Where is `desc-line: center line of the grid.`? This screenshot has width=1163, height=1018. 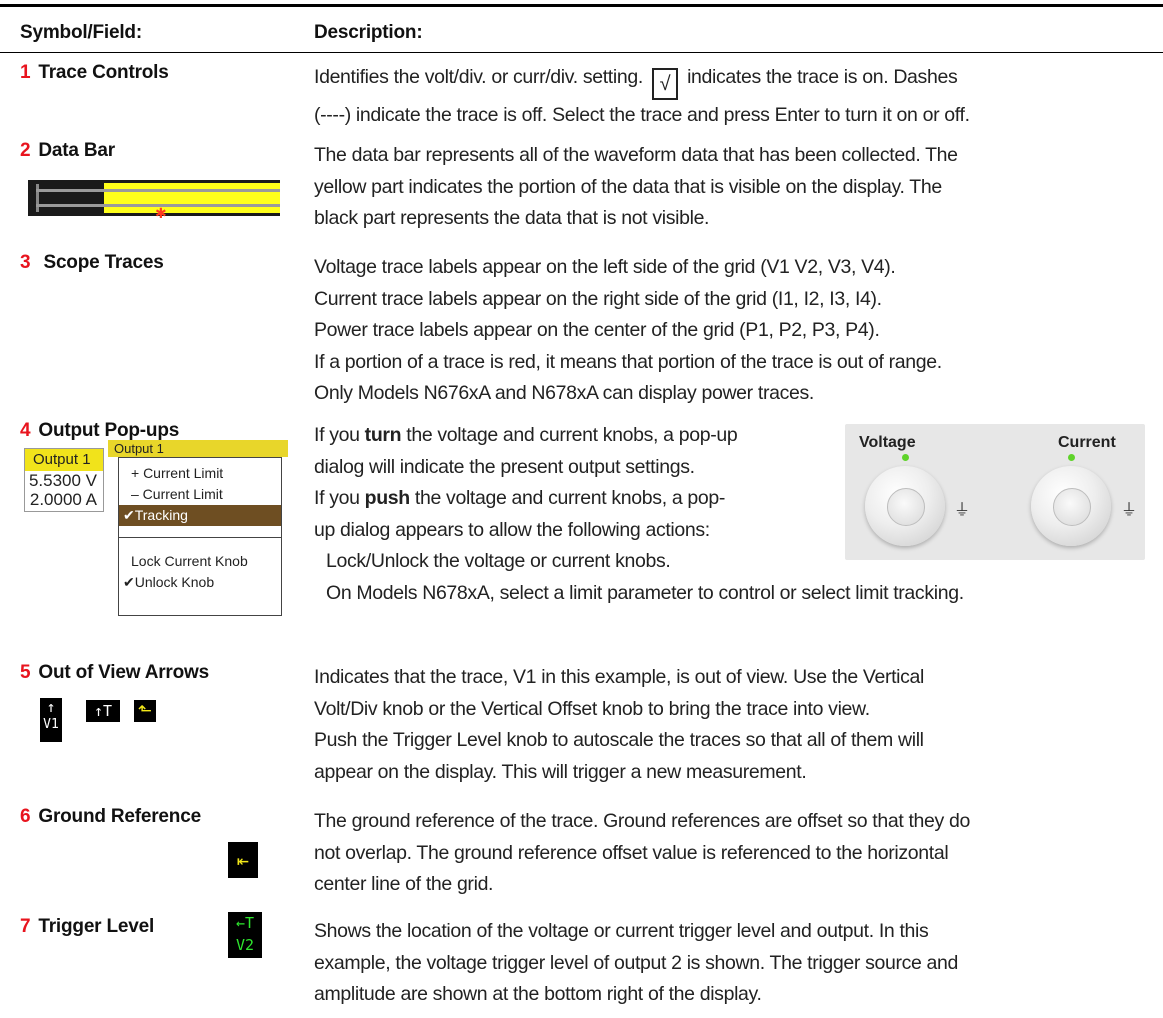
desc-line: center line of the grid. is located at coordinates (404, 884).